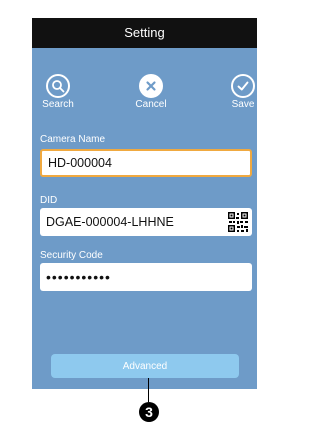 The height and width of the screenshot is (431, 320). I want to click on did-field: DGAE-000004-LHHNE, so click(146, 222).